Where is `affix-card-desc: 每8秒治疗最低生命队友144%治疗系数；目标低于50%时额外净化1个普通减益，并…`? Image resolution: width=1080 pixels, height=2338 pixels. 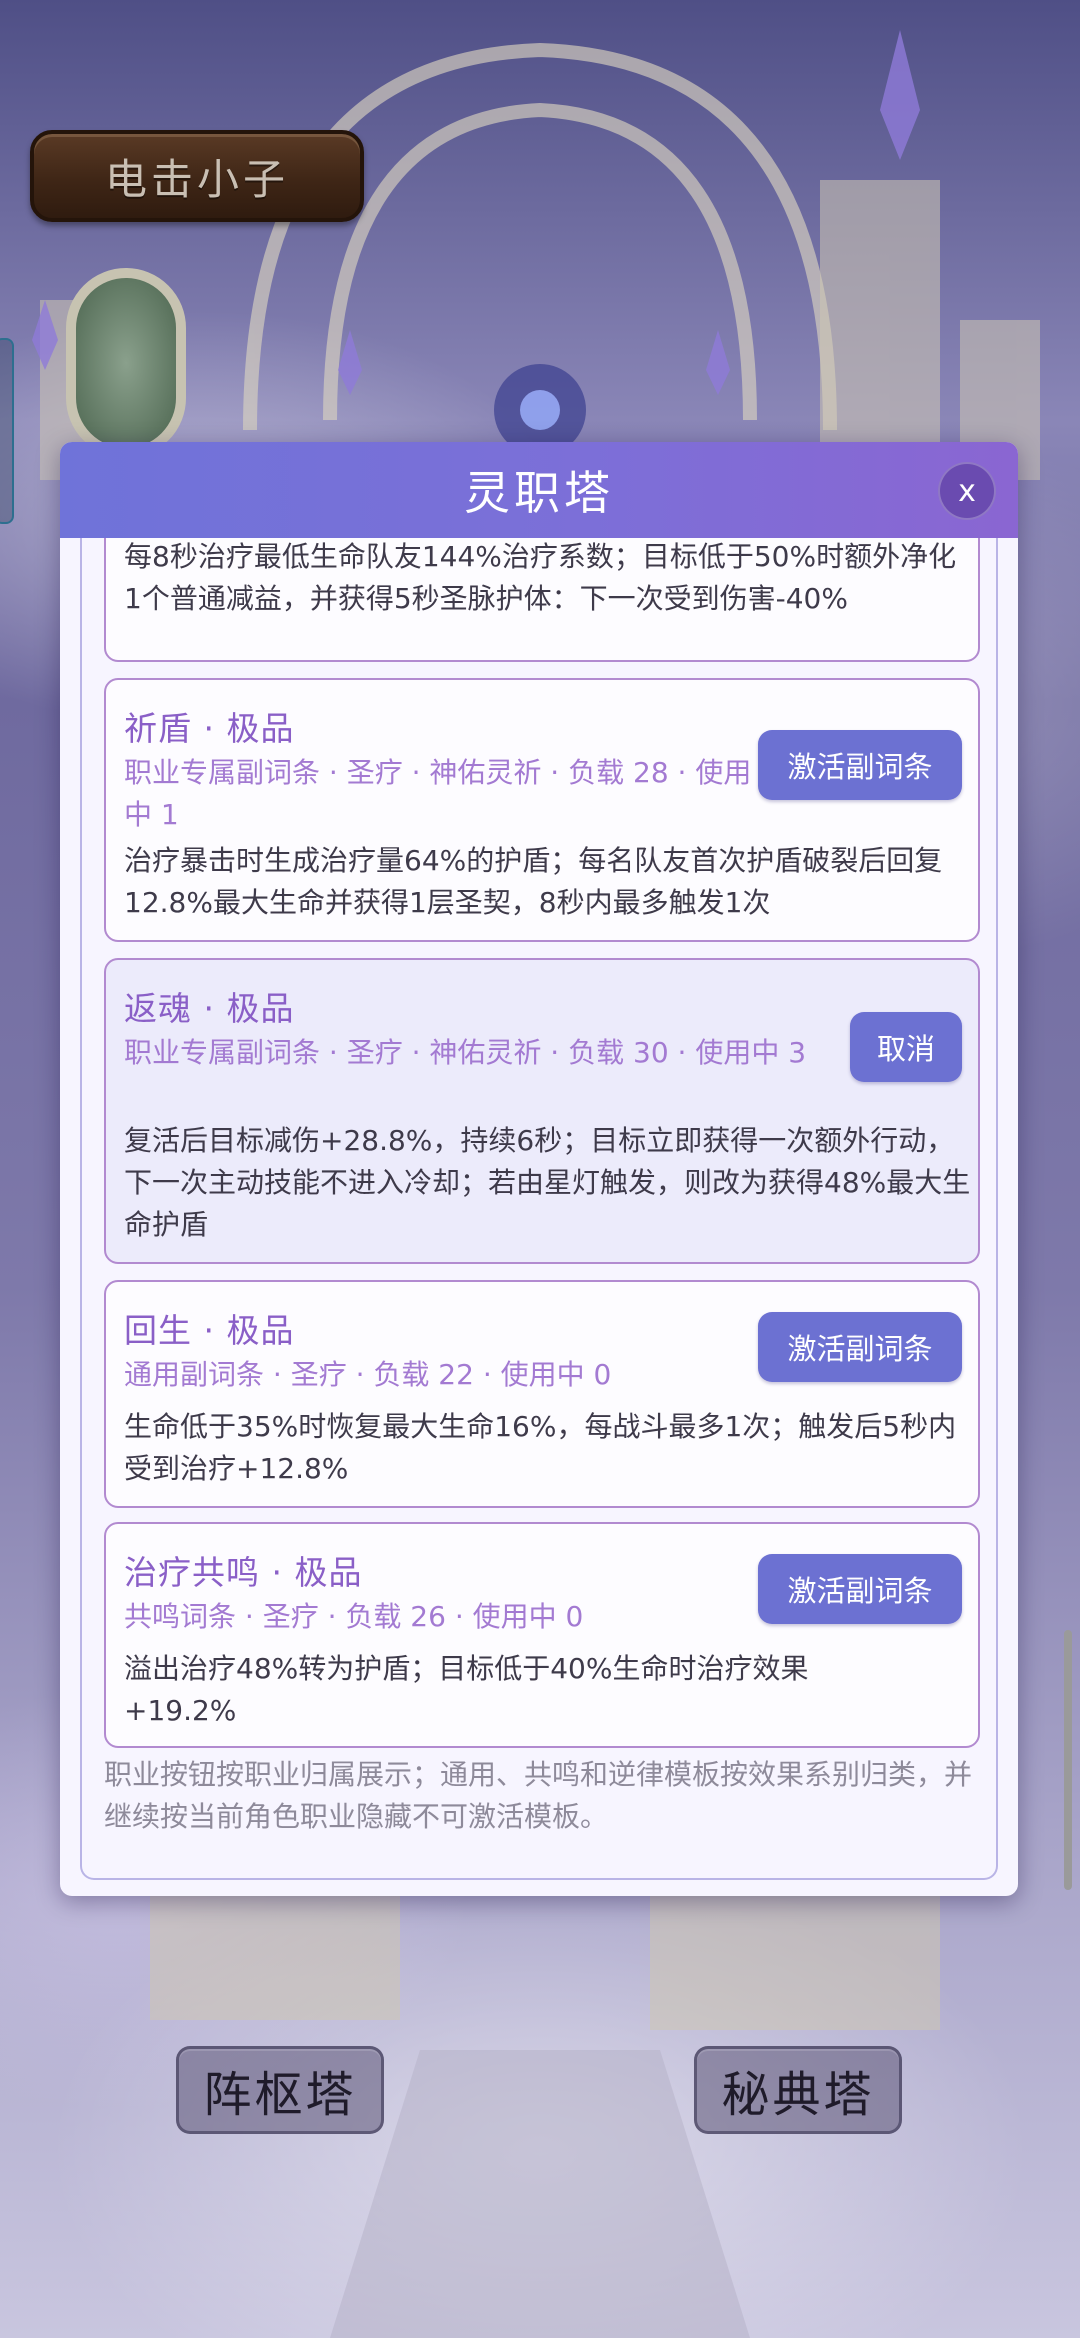 affix-card-desc: 每8秒治疗最低生命队友144%治疗系数；目标低于50%时额外净化1个普通减益，并… is located at coordinates (540, 577).